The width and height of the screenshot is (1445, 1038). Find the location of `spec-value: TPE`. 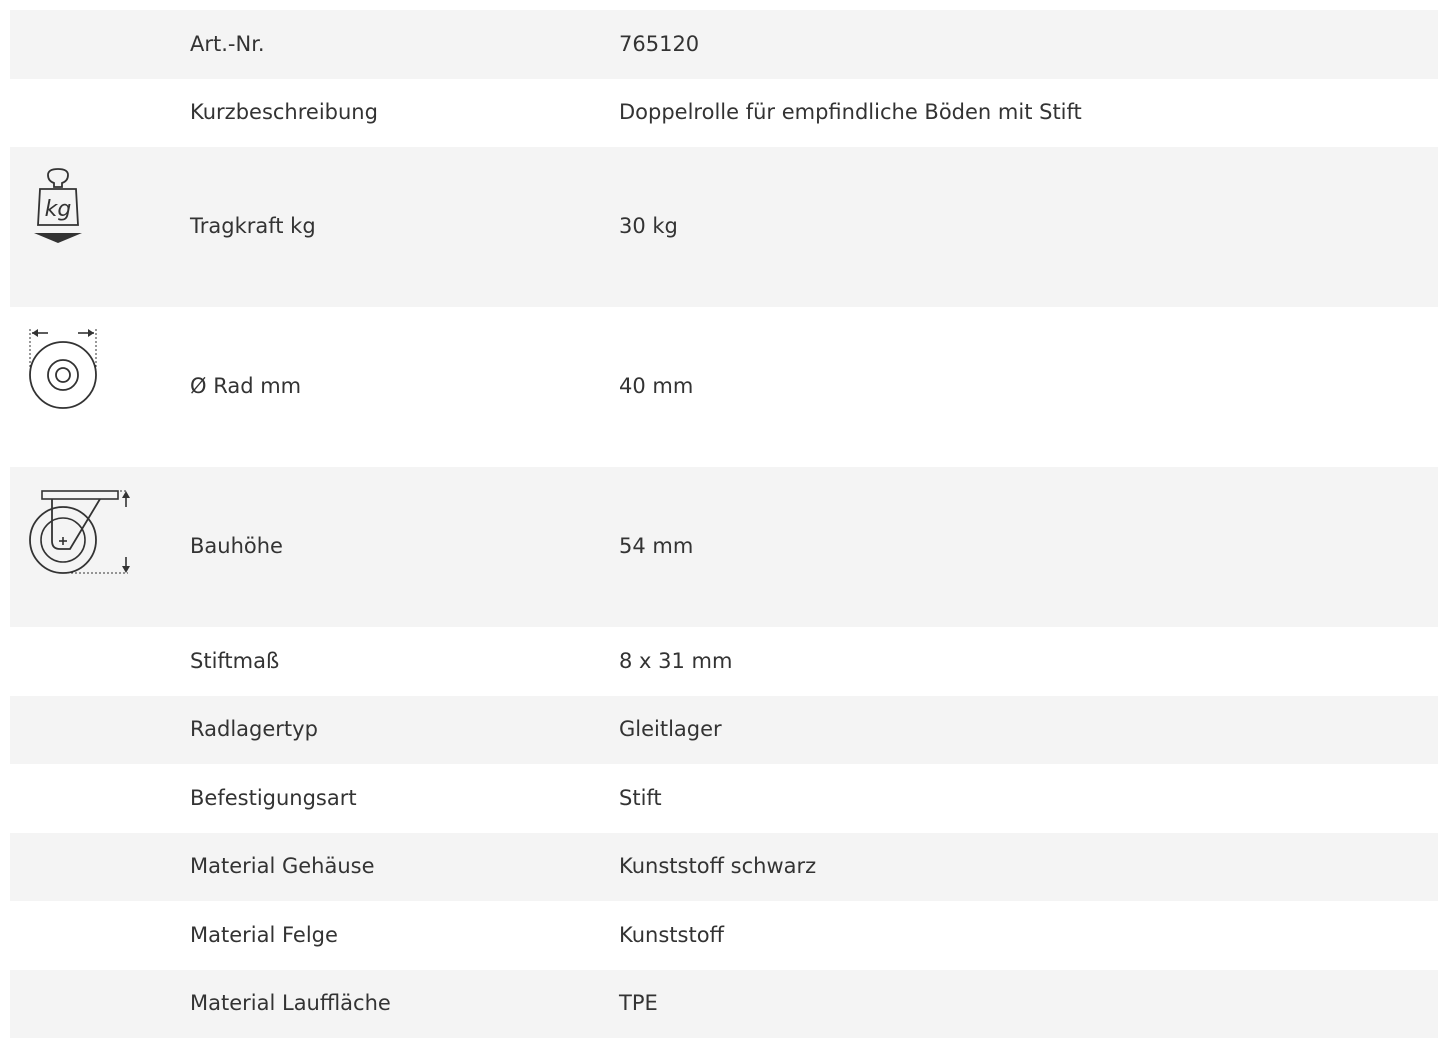

spec-value: TPE is located at coordinates (1028, 1003).